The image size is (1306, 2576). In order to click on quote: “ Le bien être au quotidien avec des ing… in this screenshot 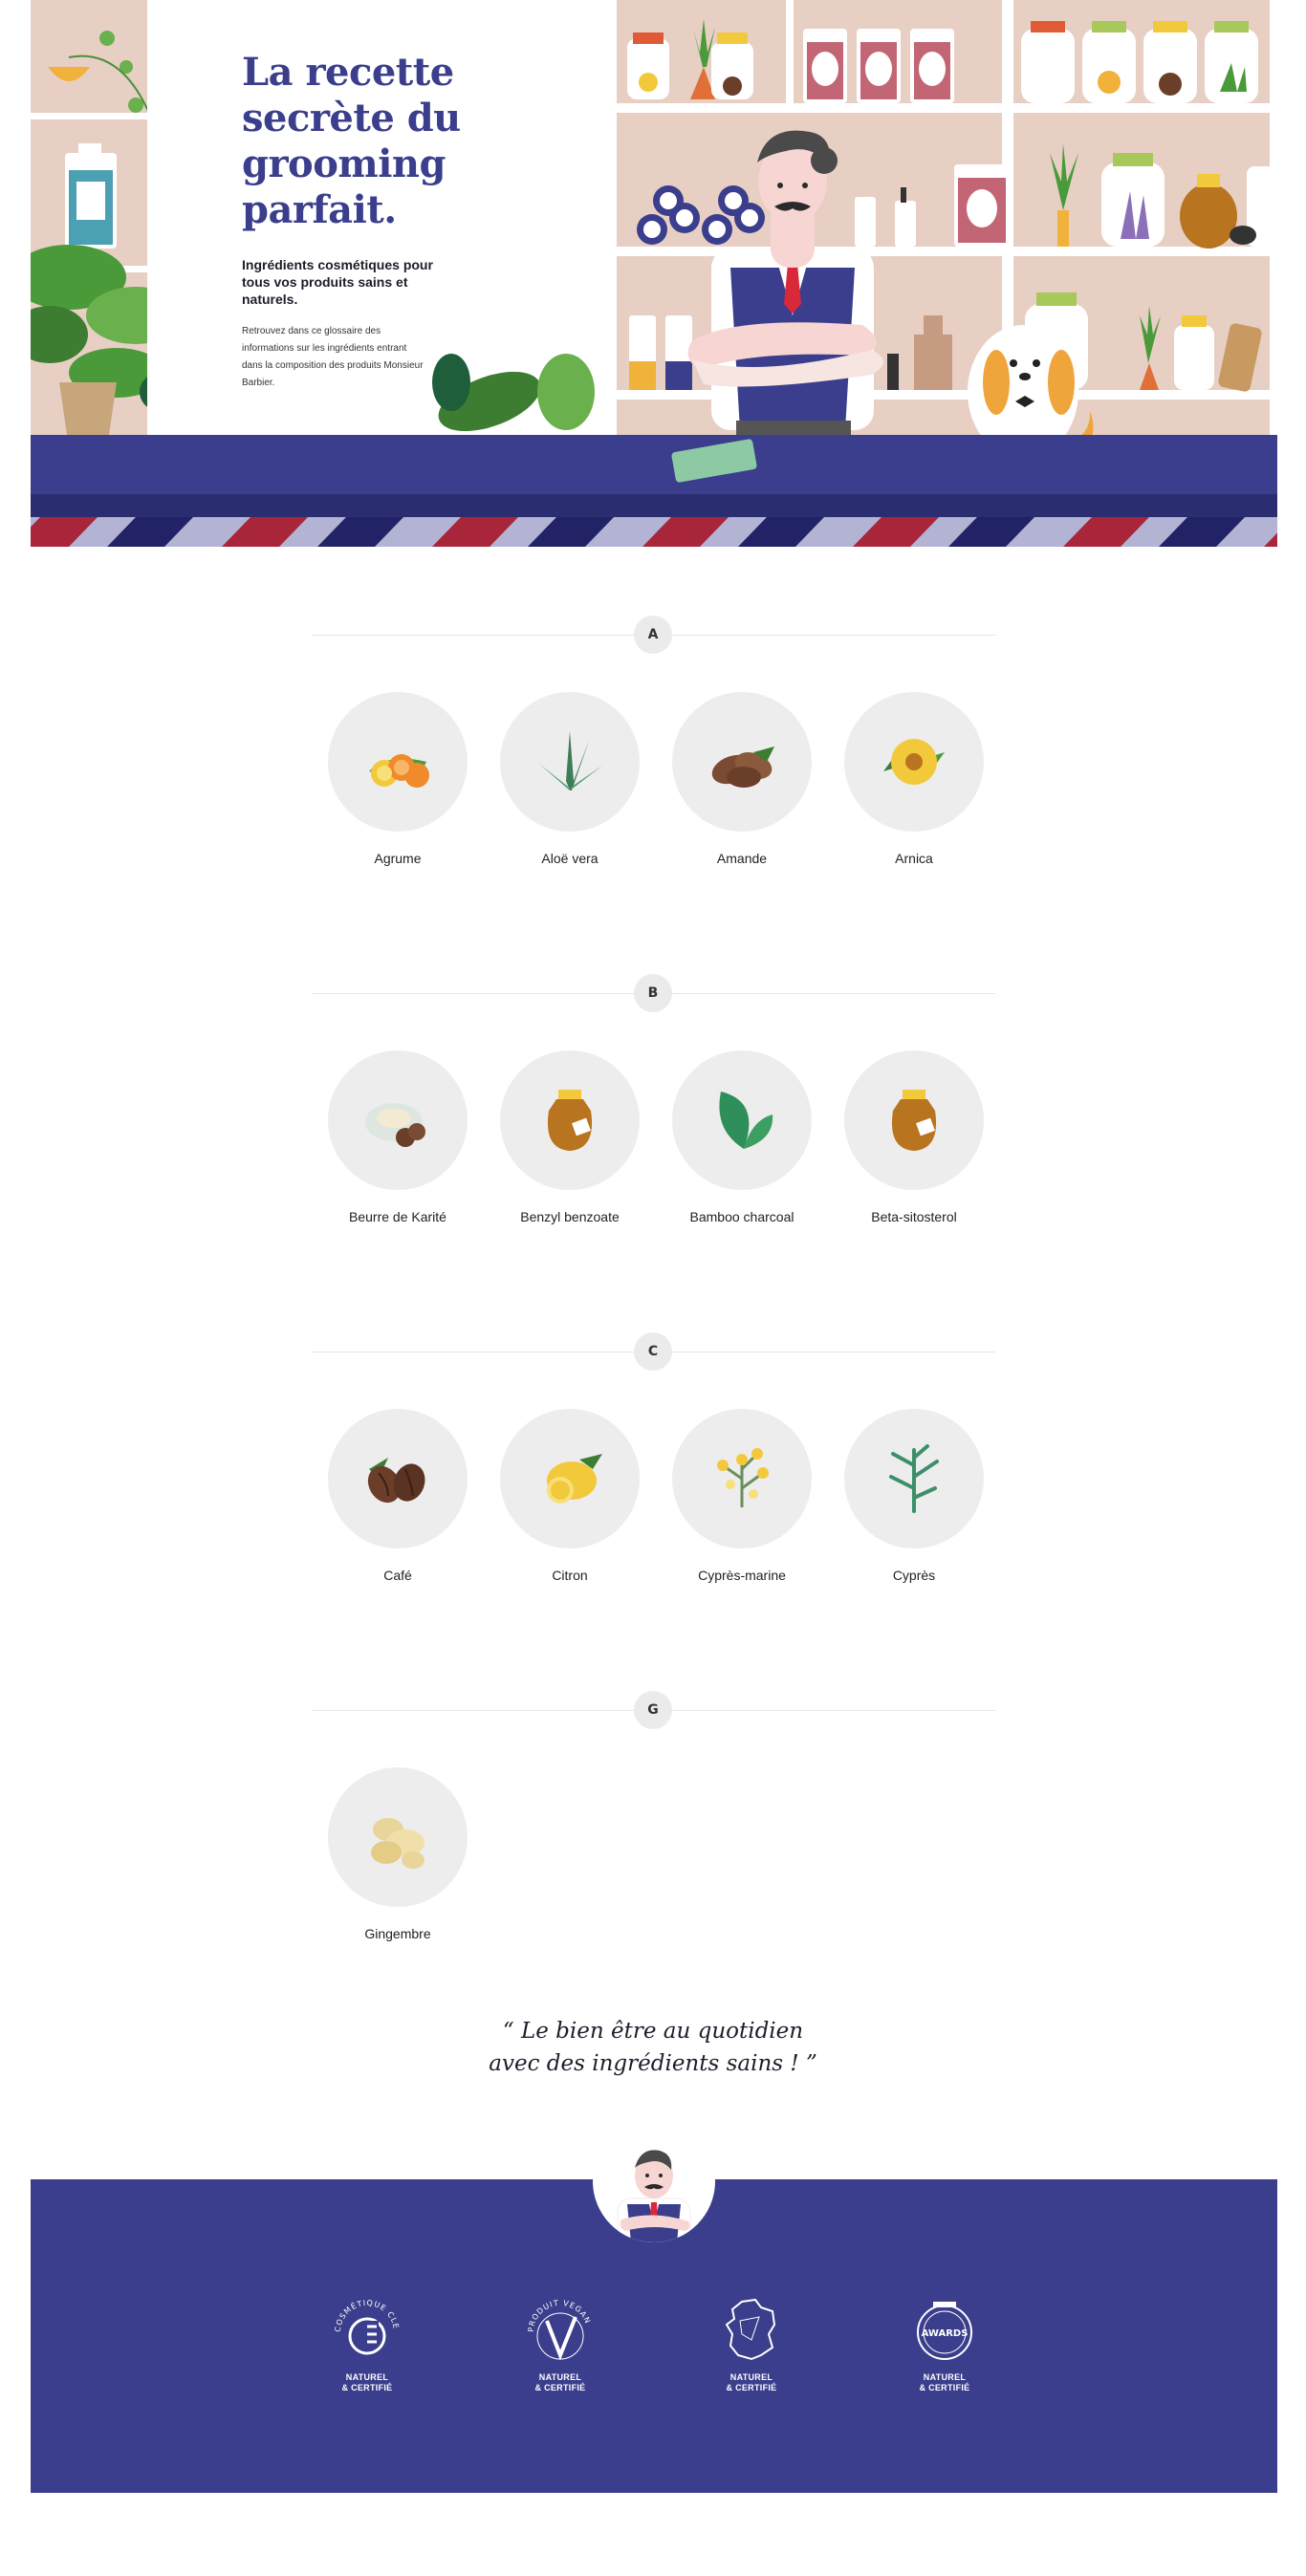, I will do `click(653, 2047)`.